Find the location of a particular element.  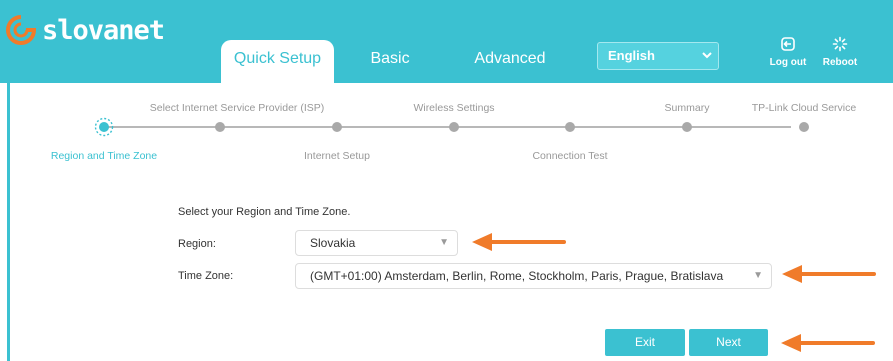

logout-label: Log out is located at coordinates (788, 62).